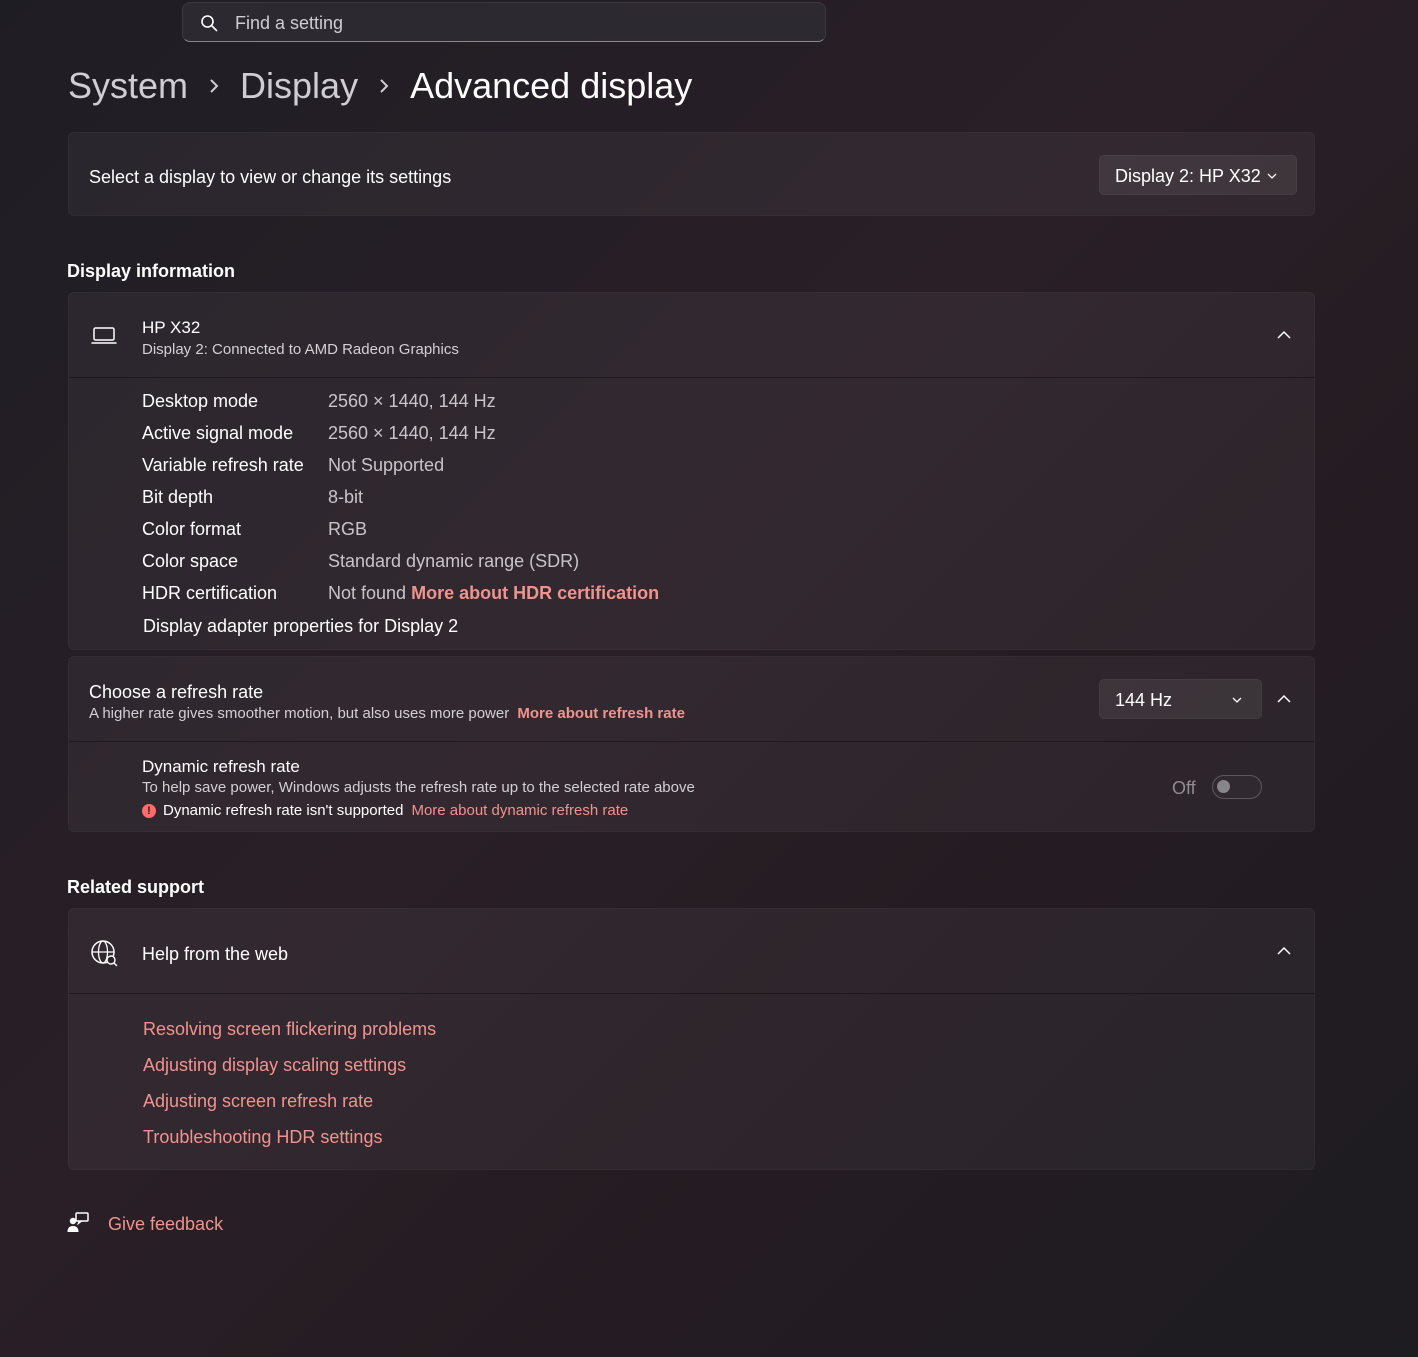 This screenshot has width=1418, height=1357. I want to click on info-key: Color space, so click(190, 561).